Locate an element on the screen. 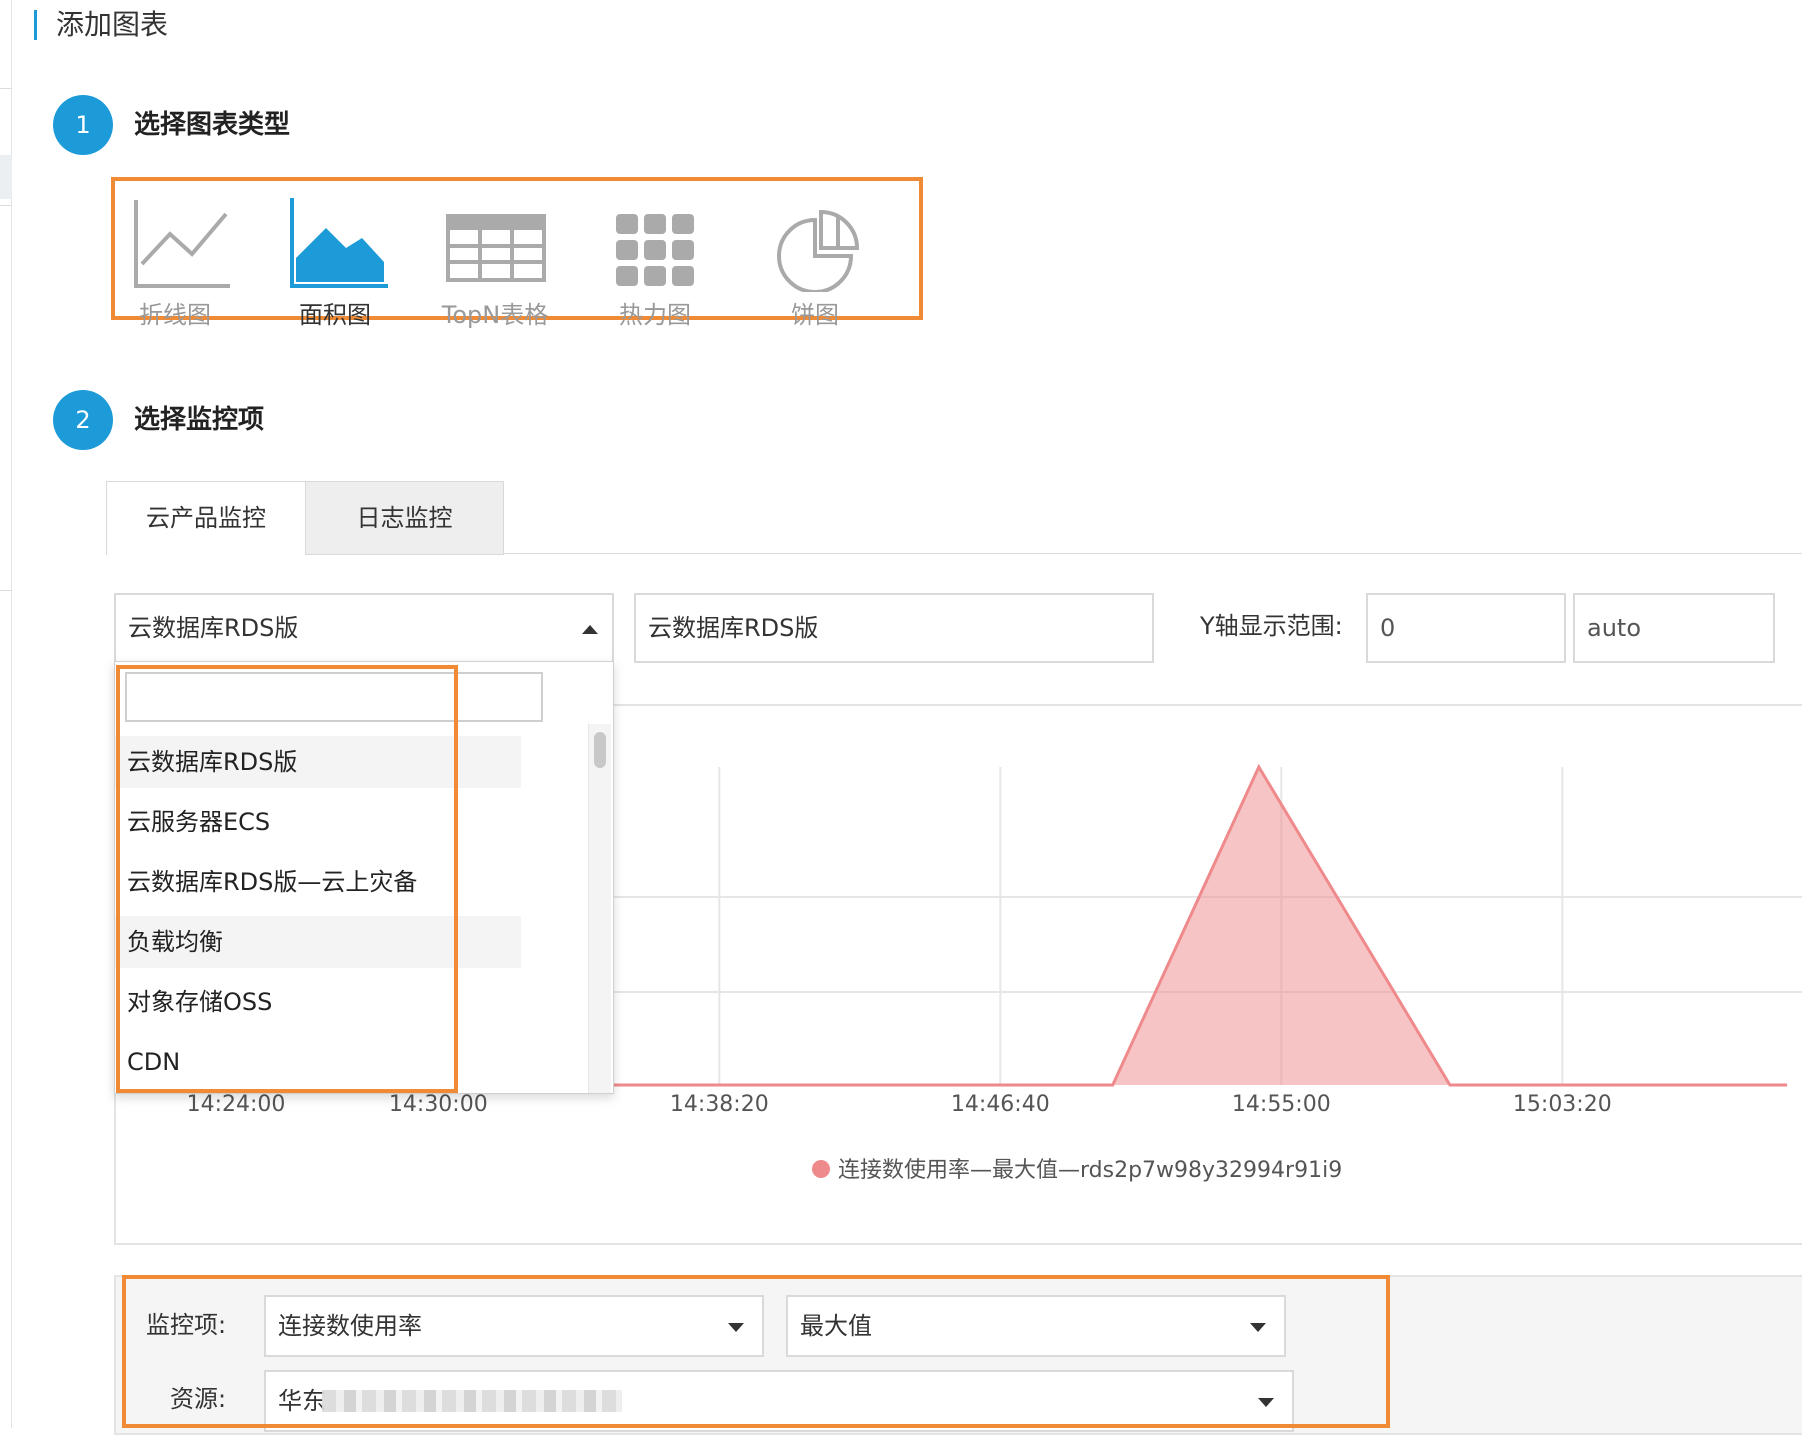  x-tick-label: 15:03:20 is located at coordinates (1562, 1104).